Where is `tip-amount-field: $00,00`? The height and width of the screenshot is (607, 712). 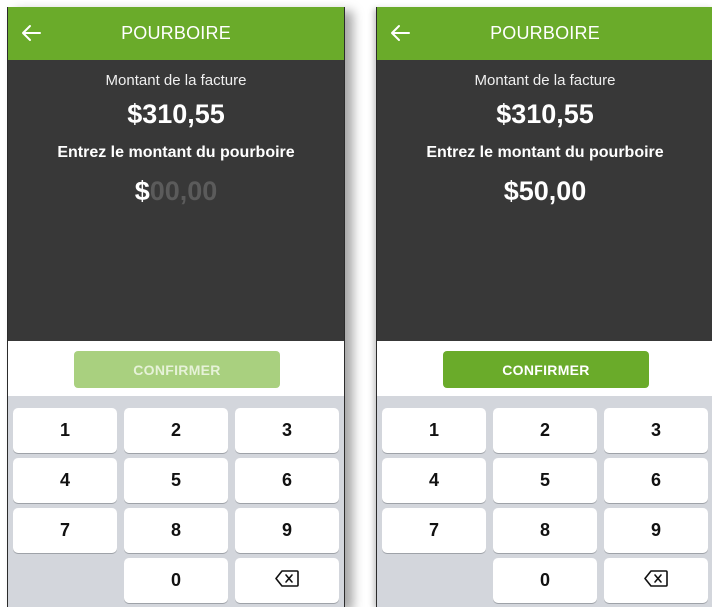
tip-amount-field: $00,00 is located at coordinates (176, 191).